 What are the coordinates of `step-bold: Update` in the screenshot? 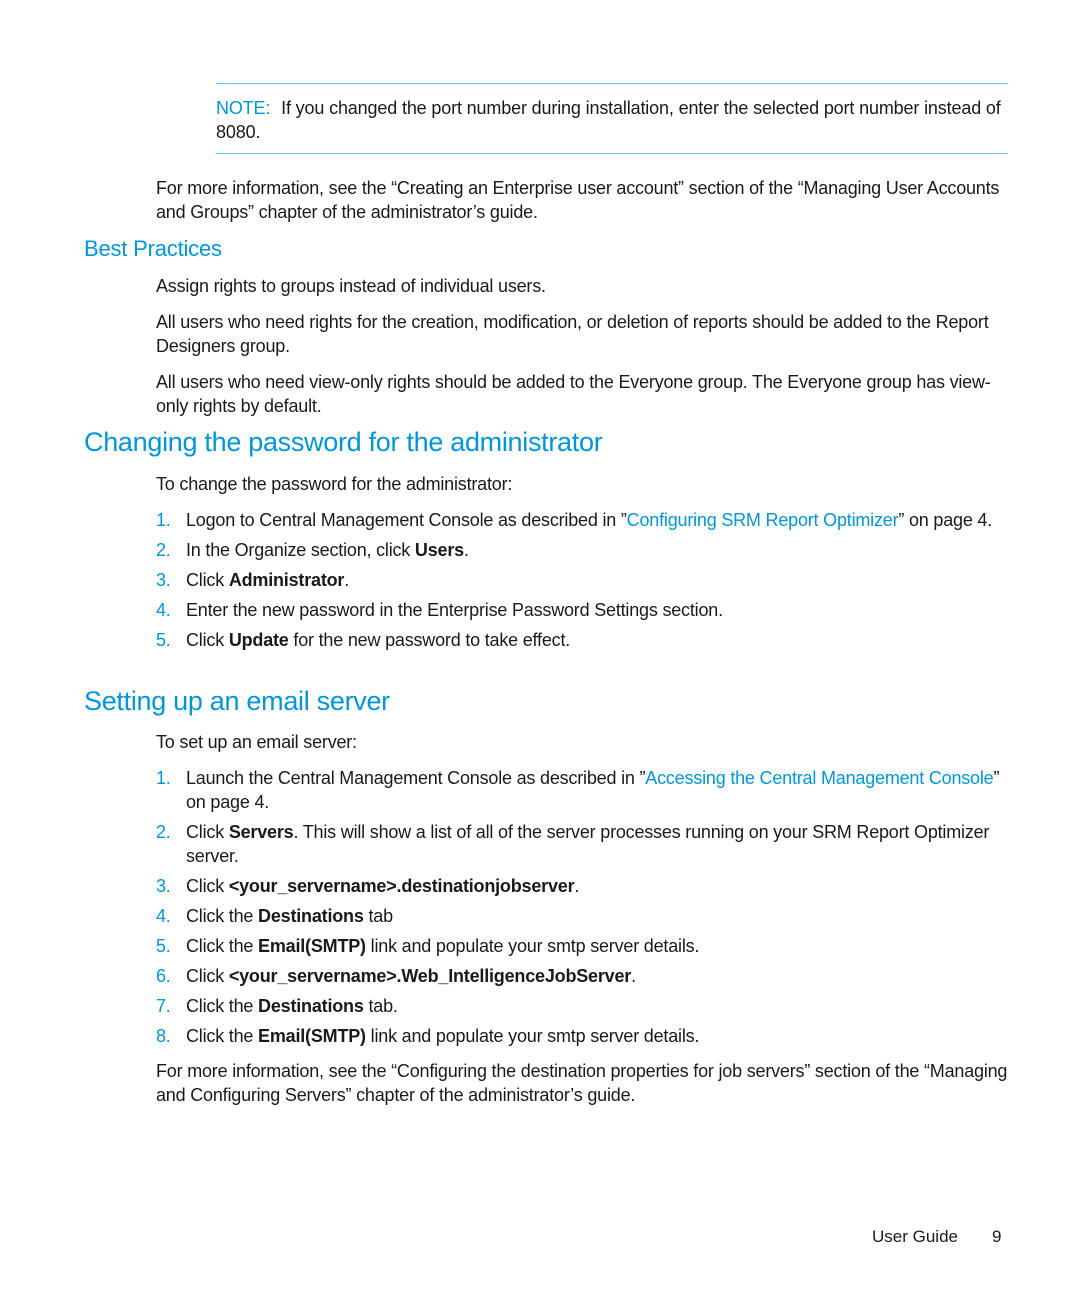 It's located at (258, 640).